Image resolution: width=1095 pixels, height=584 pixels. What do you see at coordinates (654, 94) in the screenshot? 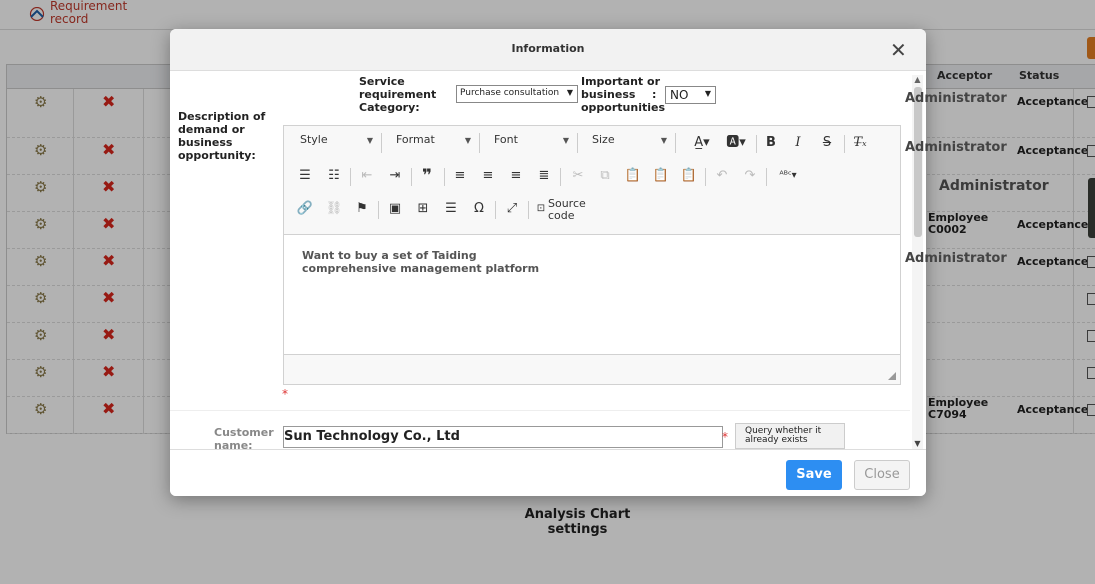
I see `important-colon: :` at bounding box center [654, 94].